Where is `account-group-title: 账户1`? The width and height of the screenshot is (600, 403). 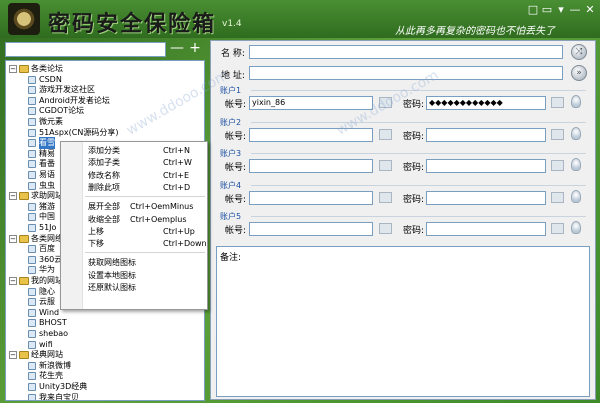
account-group-title: 账户1 is located at coordinates (231, 90).